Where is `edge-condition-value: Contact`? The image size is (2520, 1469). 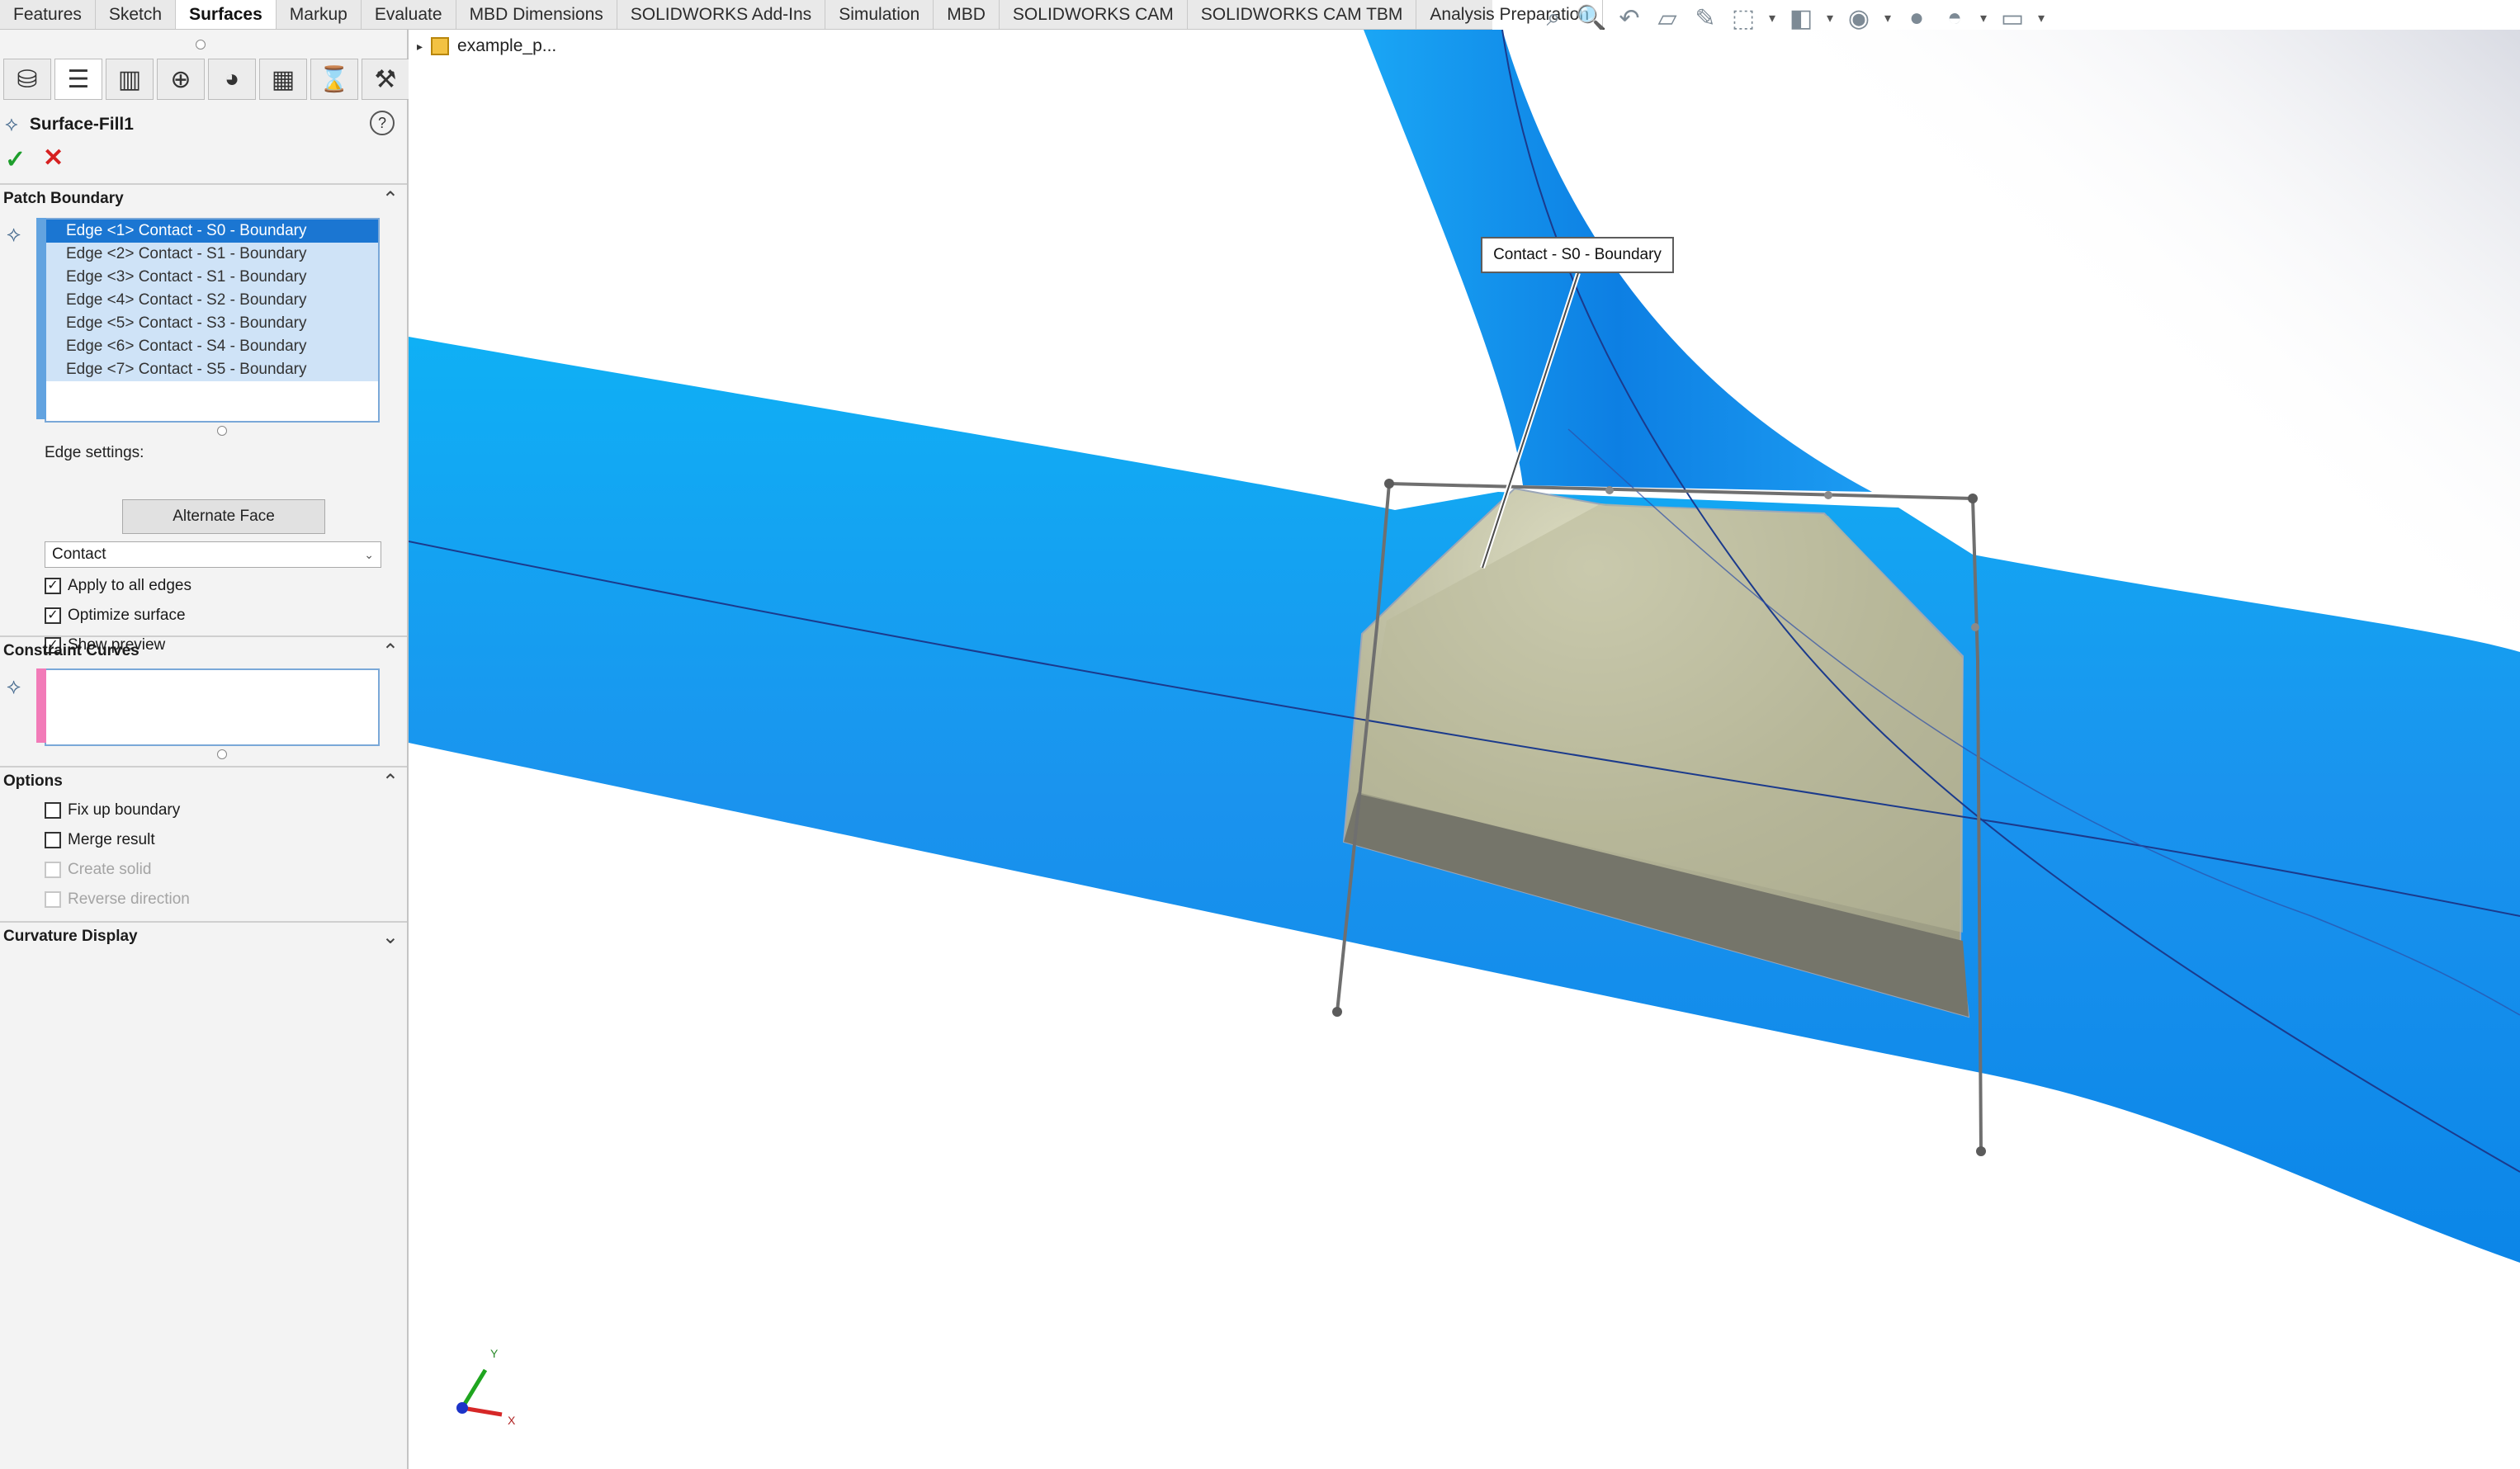
edge-condition-value: Contact is located at coordinates (79, 554).